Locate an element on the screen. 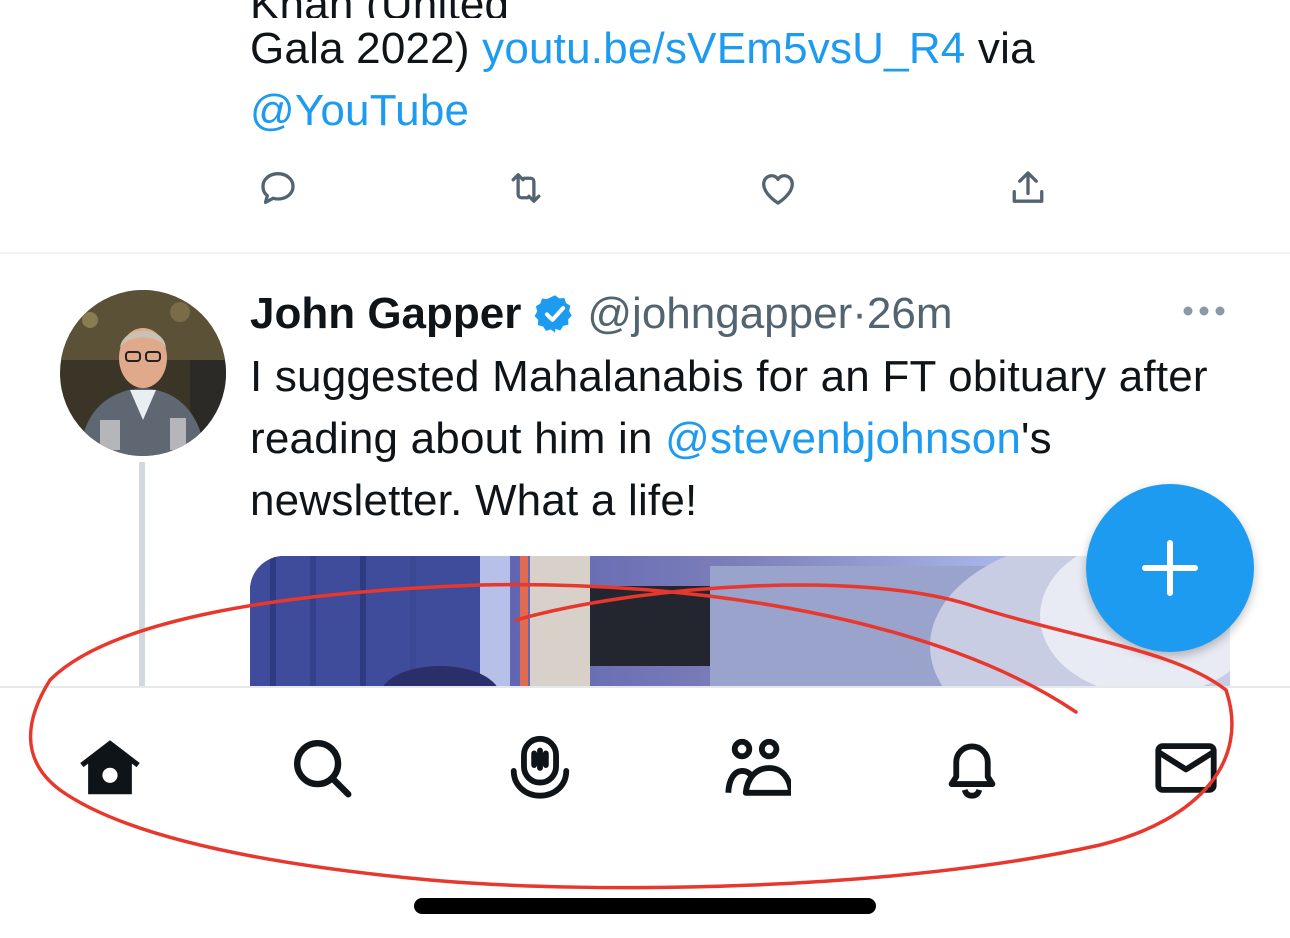 The image size is (1290, 938). tab-search is located at coordinates (322, 768).